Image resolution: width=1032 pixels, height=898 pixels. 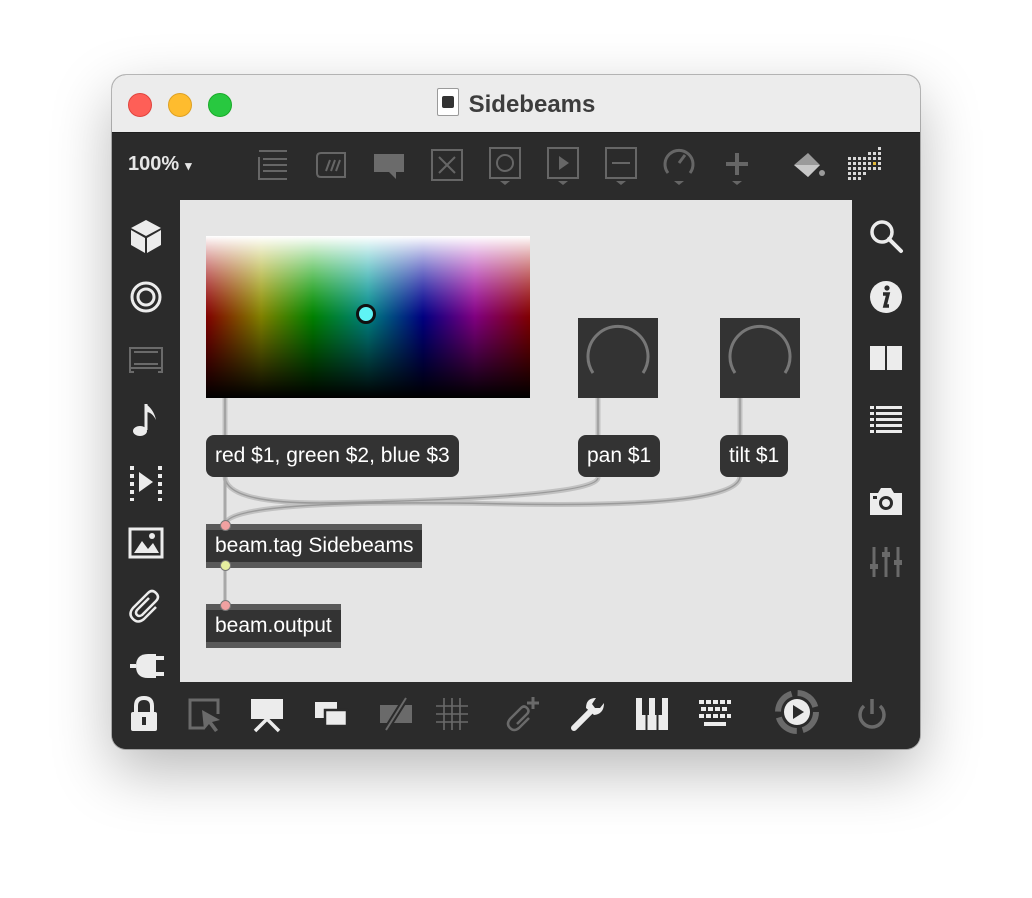 I want to click on title-bar: Sidebeams, so click(x=516, y=104).